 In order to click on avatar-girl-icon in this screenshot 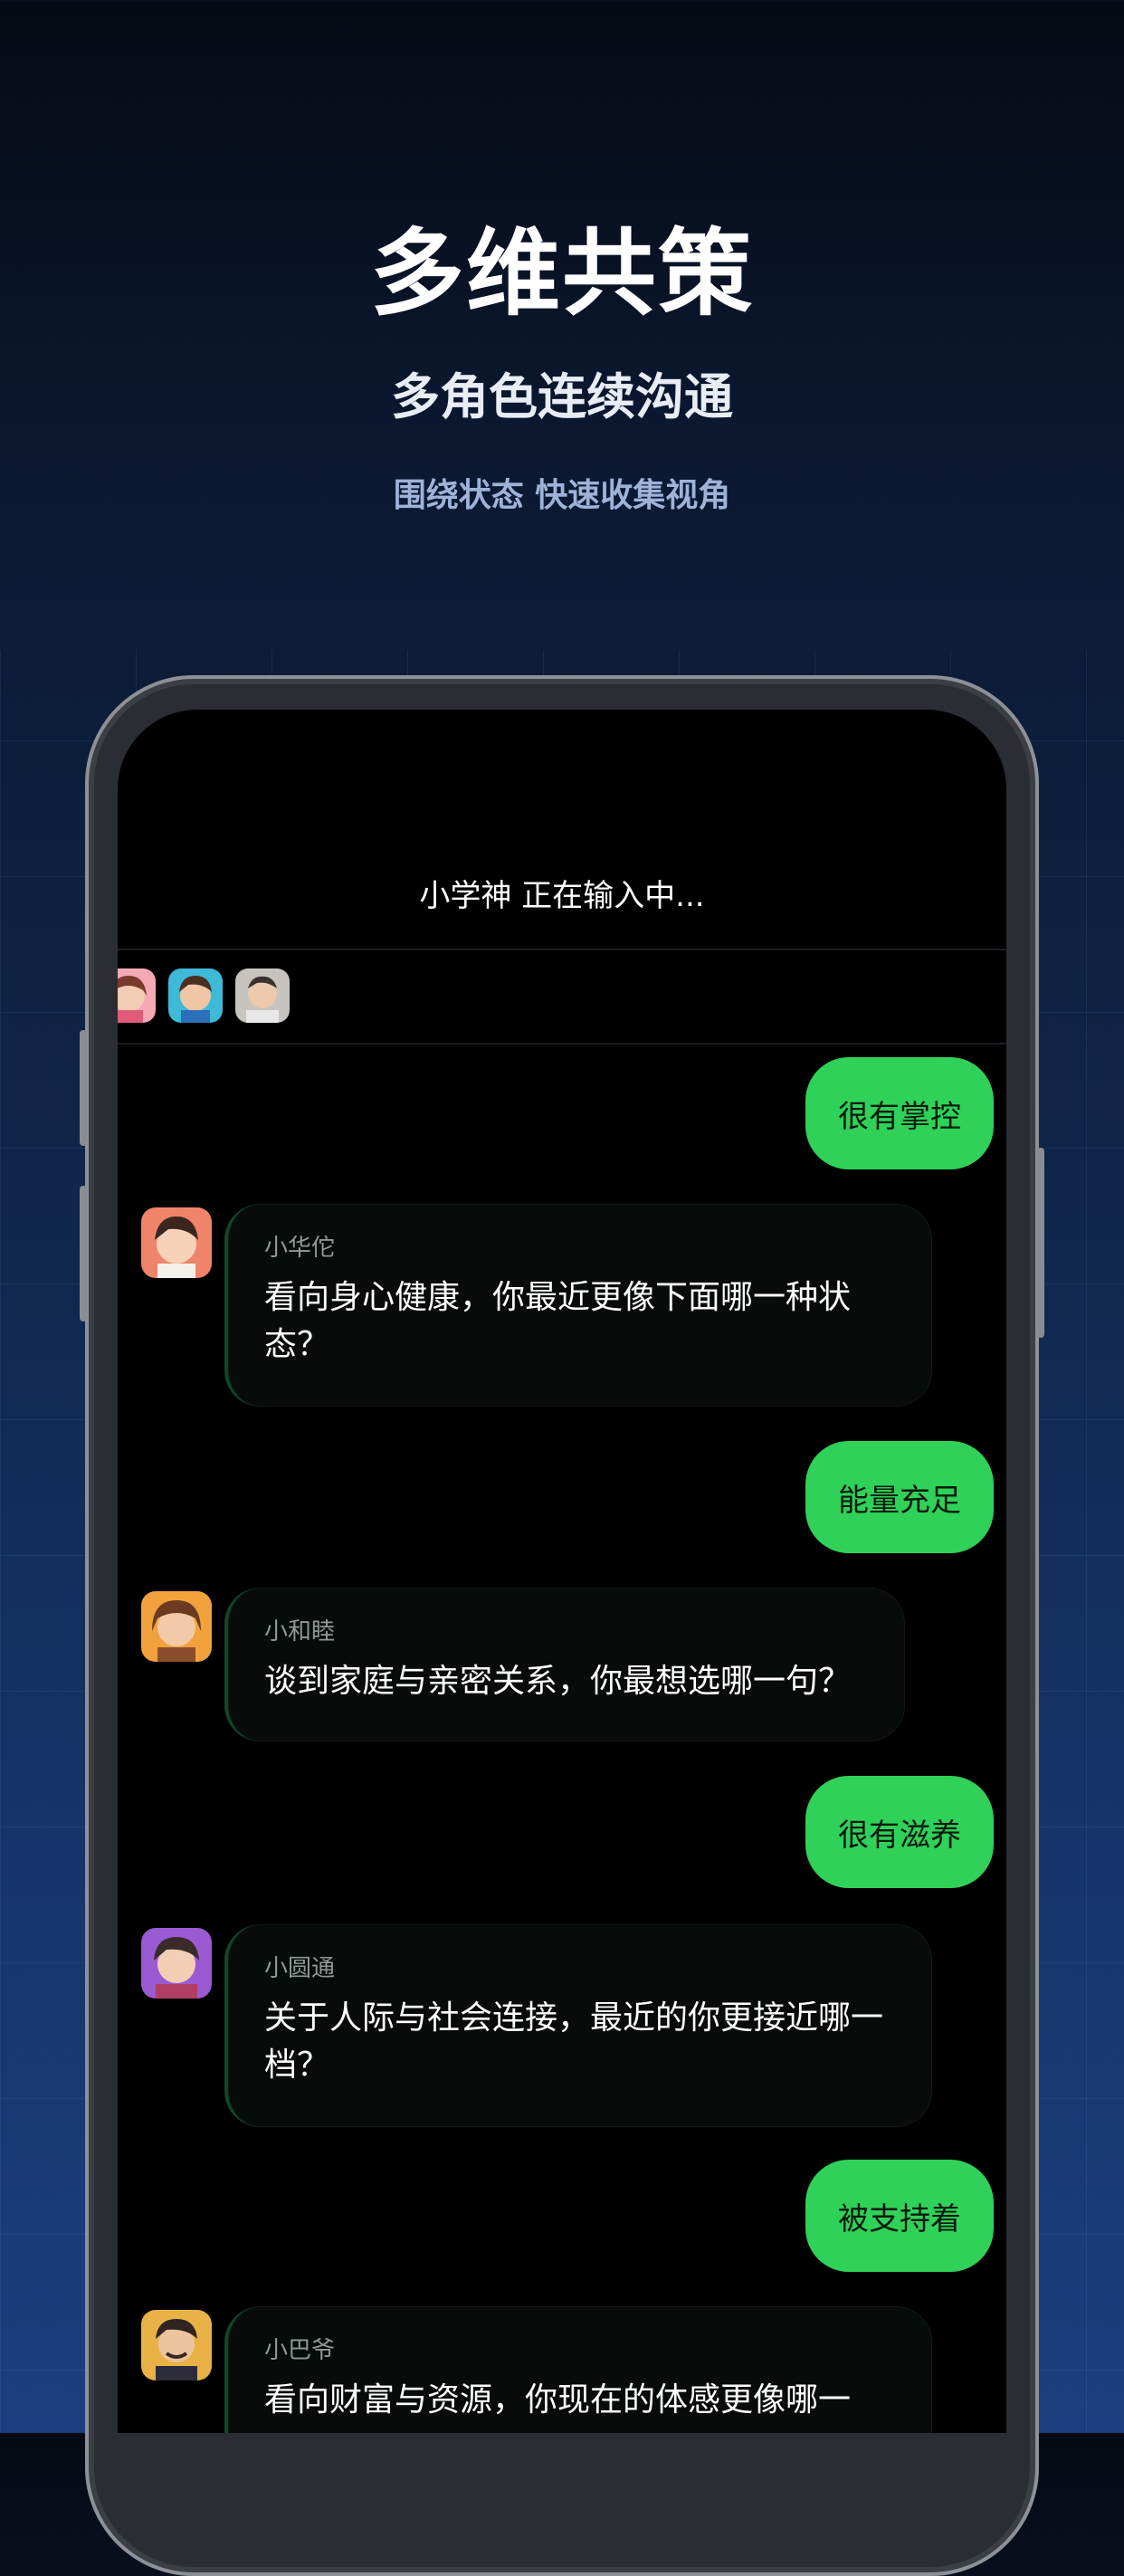, I will do `click(137, 996)`.